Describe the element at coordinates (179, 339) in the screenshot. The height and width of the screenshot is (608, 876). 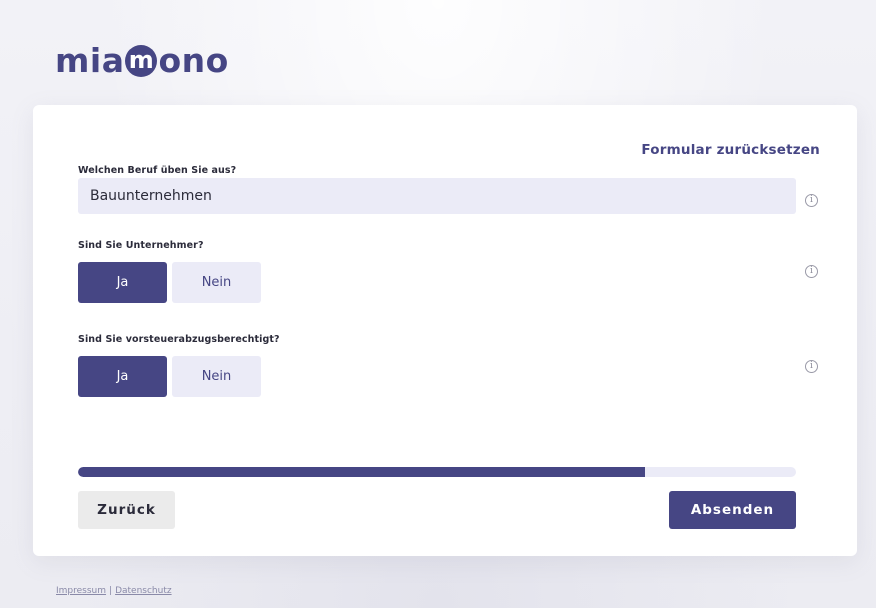
I see `vat-deduction-label: Sind Sie vorsteuerabzugsberechtigt?` at that location.